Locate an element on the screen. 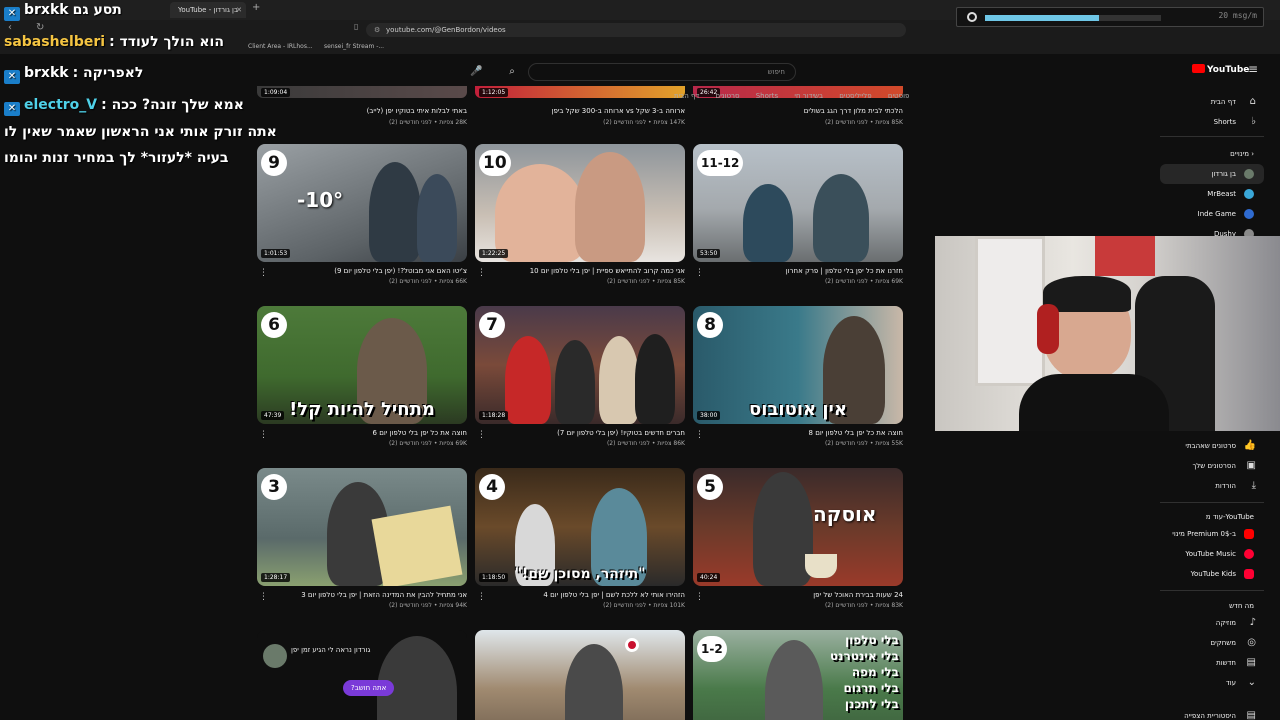  video-thumbnail: 1:09:04 is located at coordinates (362, 92).